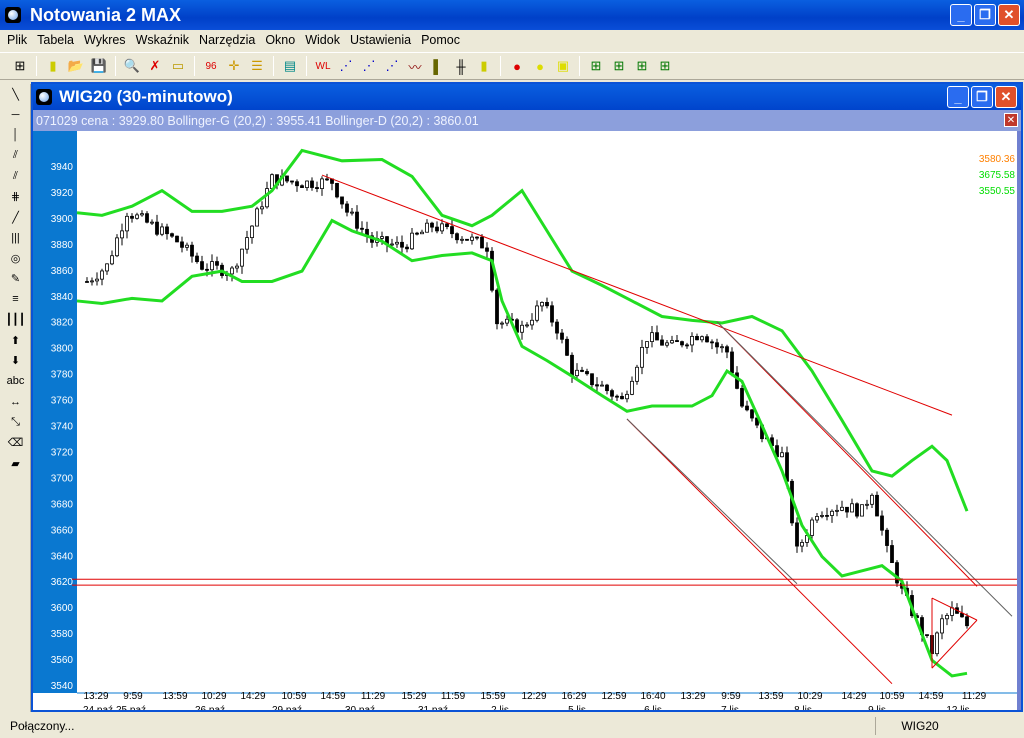 This screenshot has height=738, width=1024. I want to click on x-tick-date: 6 lis, so click(653, 707).